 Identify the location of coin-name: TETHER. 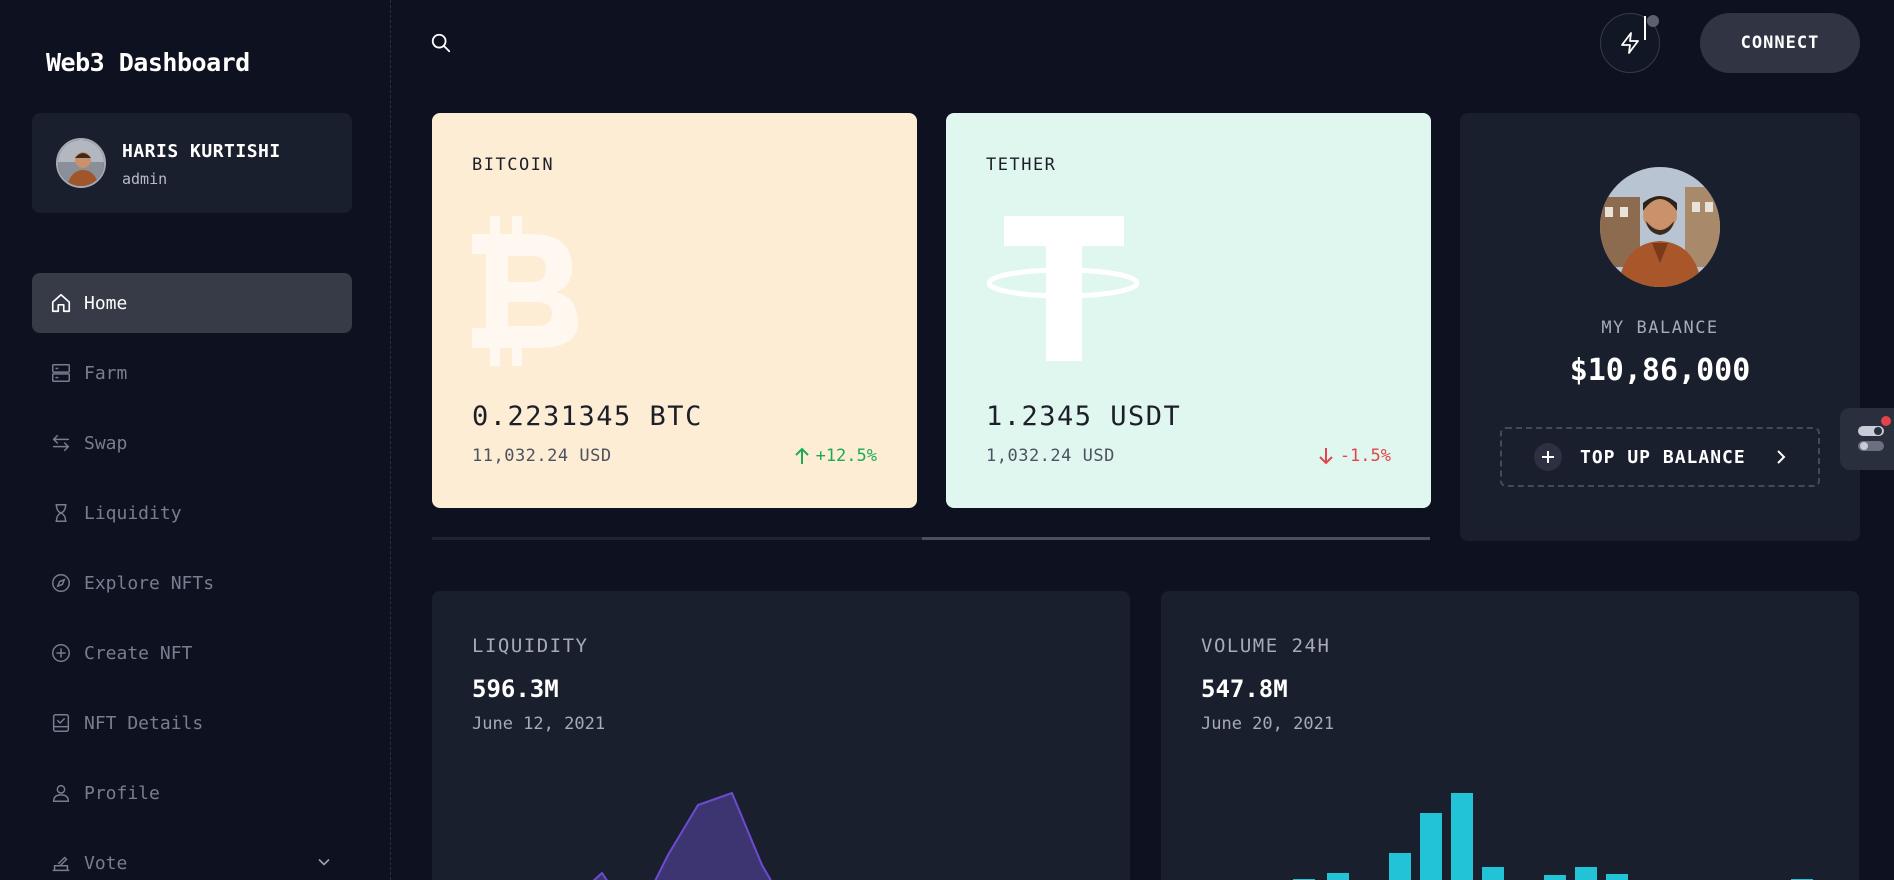
(1021, 165).